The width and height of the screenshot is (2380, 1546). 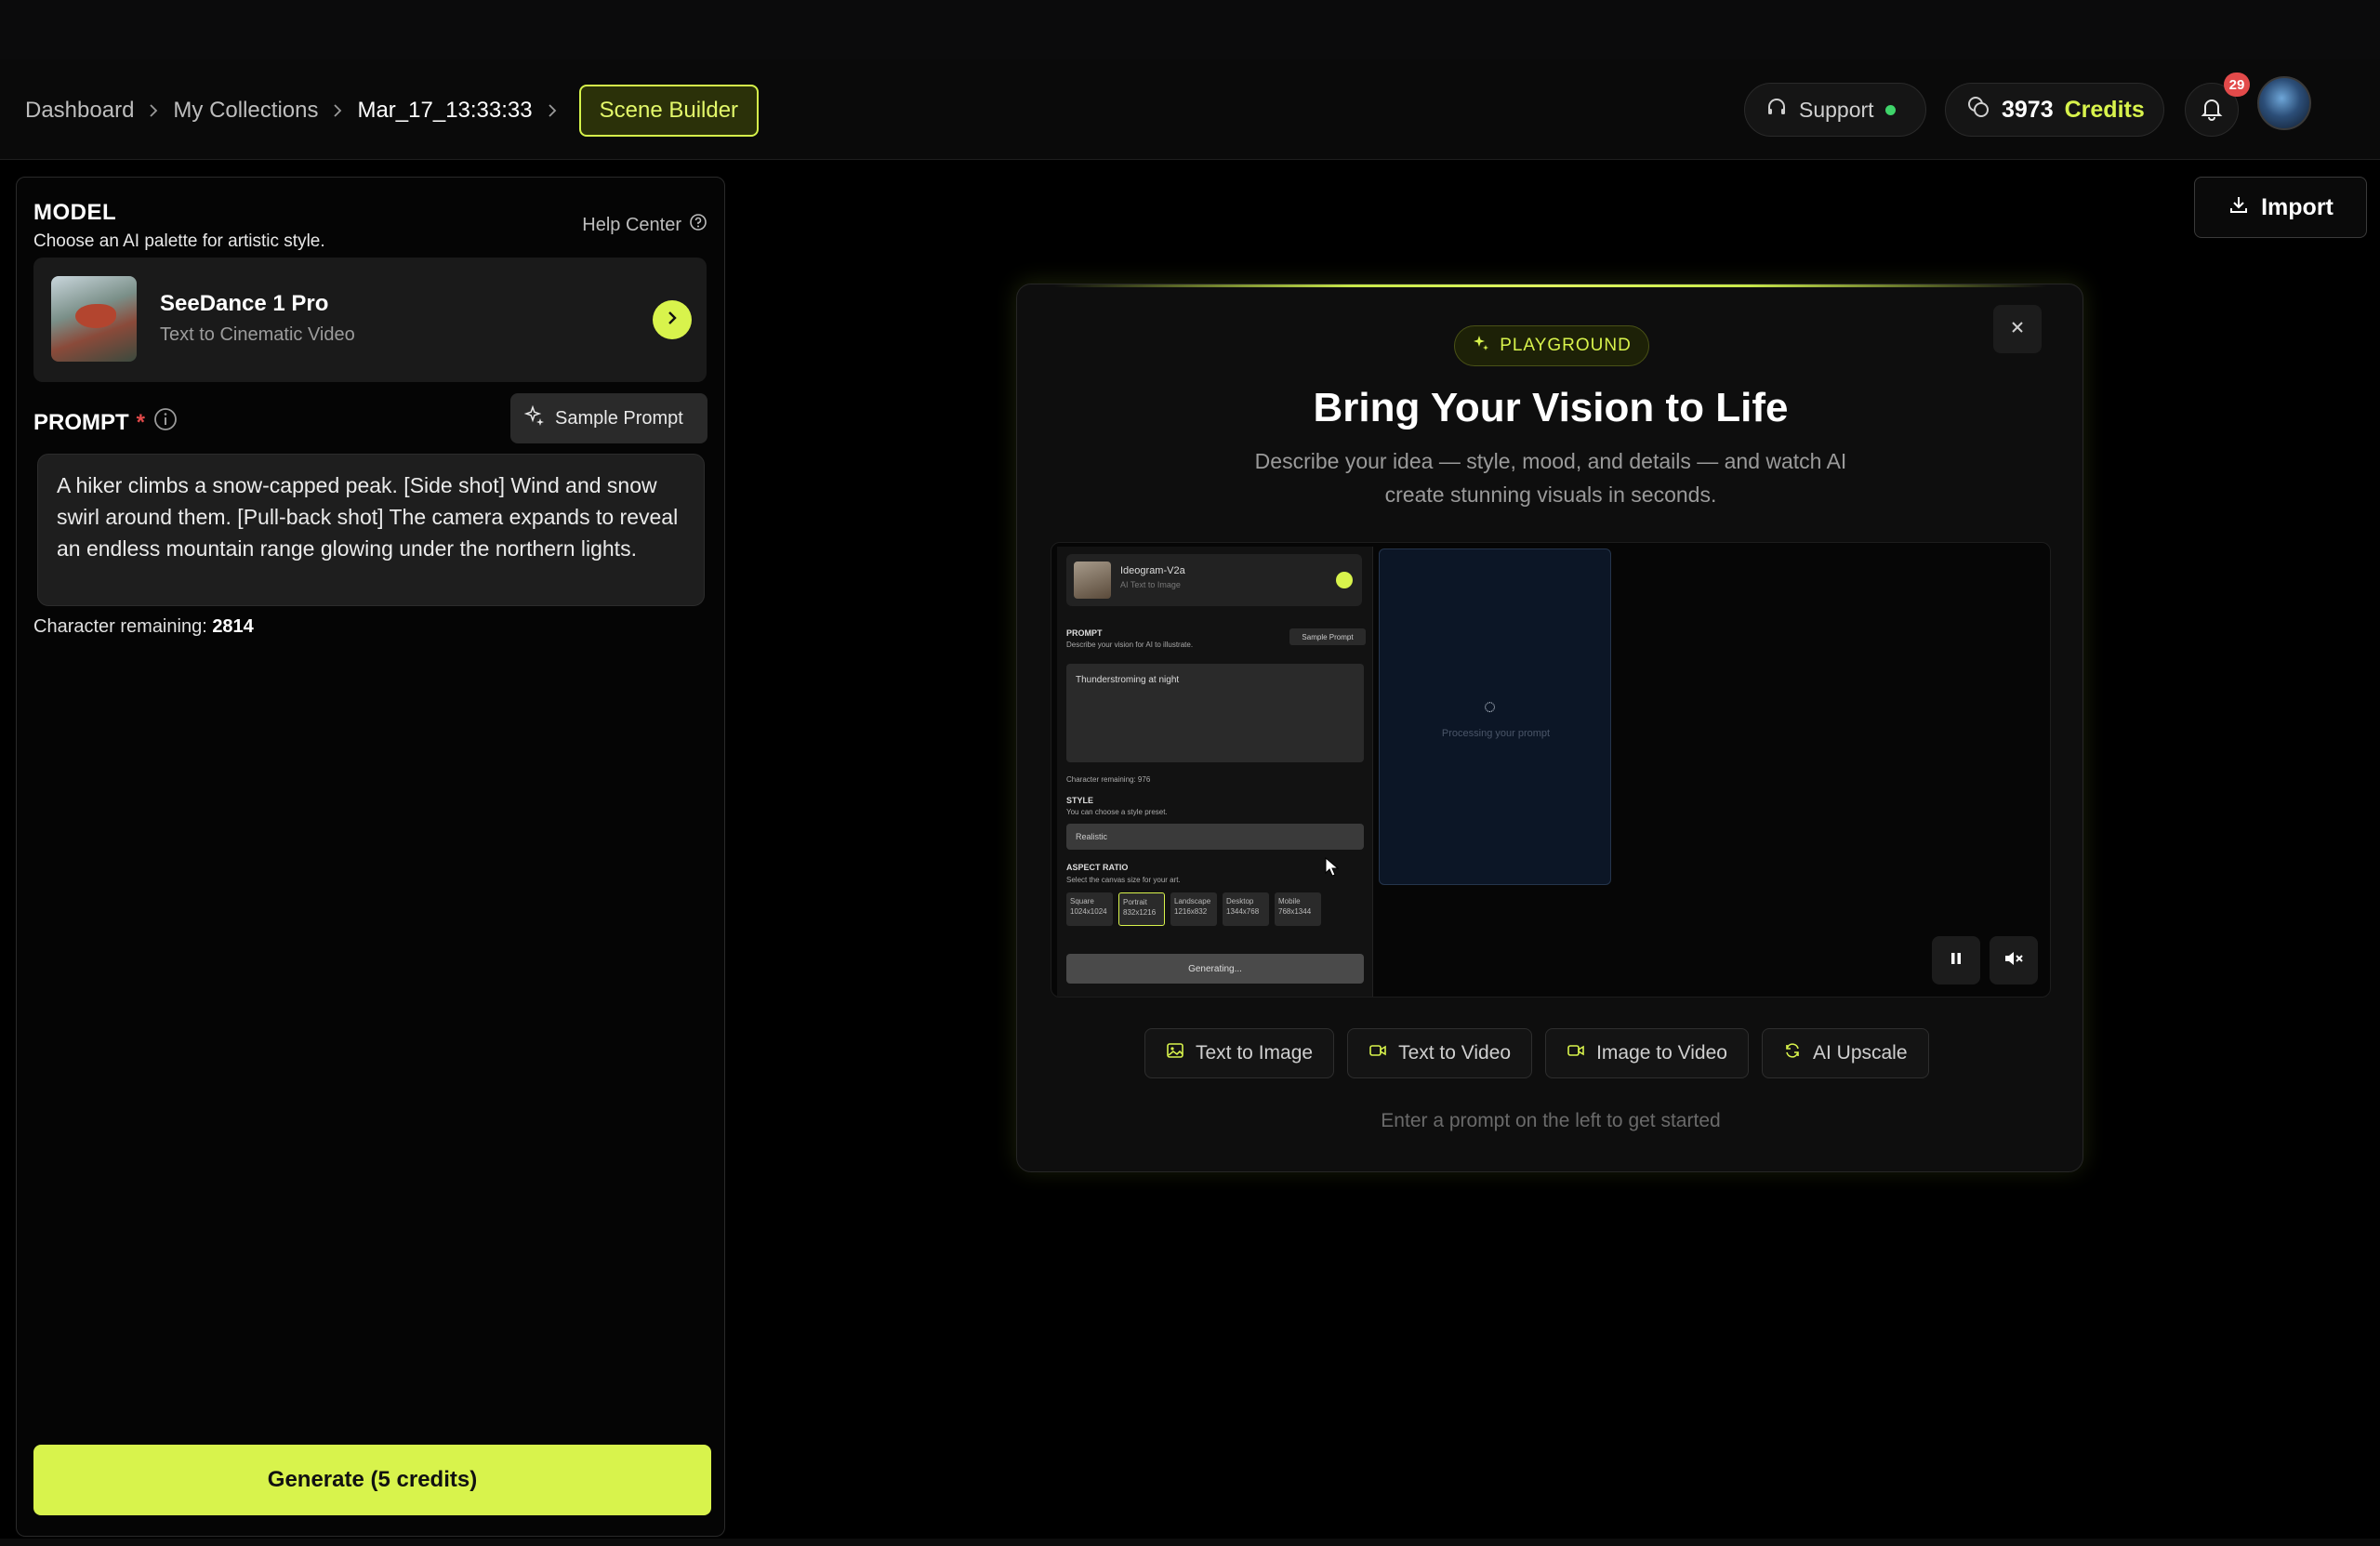 I want to click on tab-text-to-video: Text to Video, so click(x=1440, y=1053).